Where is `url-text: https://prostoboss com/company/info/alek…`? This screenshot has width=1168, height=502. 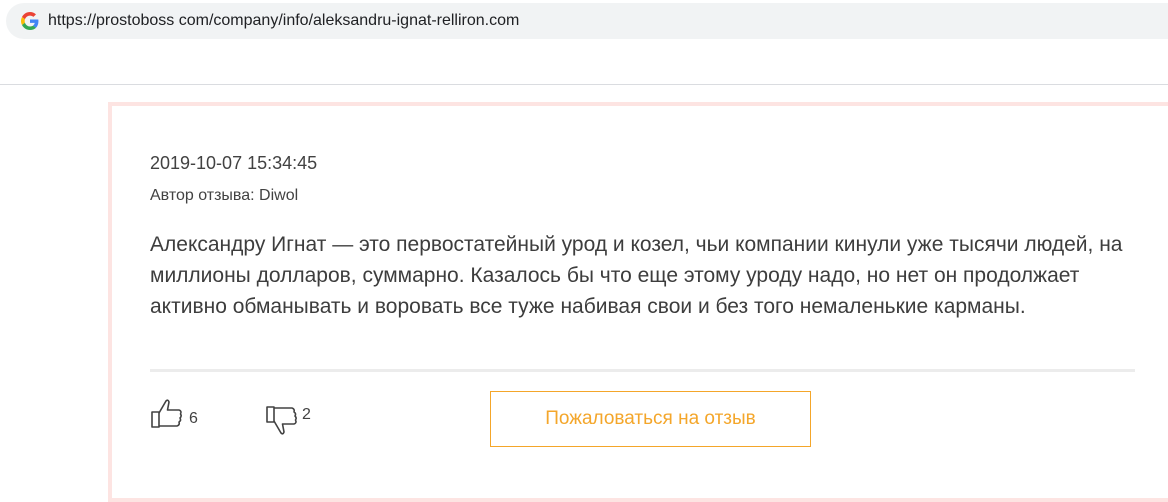
url-text: https://prostoboss com/company/info/alek… is located at coordinates (283, 21).